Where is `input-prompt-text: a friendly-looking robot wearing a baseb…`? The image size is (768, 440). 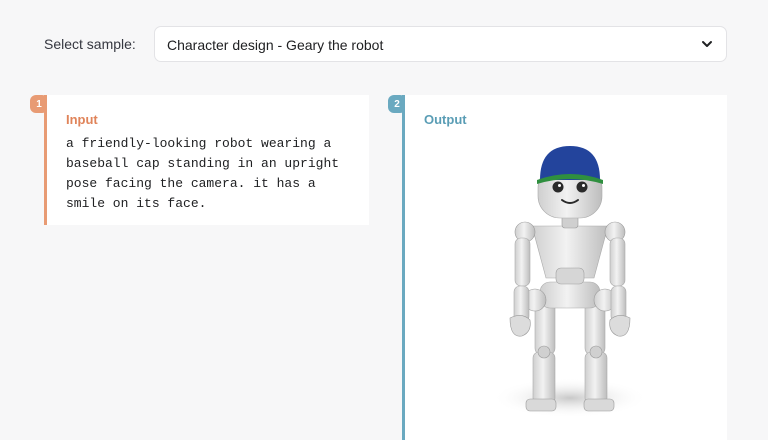
input-prompt-text: a friendly-looking robot wearing a baseb… is located at coordinates (203, 173).